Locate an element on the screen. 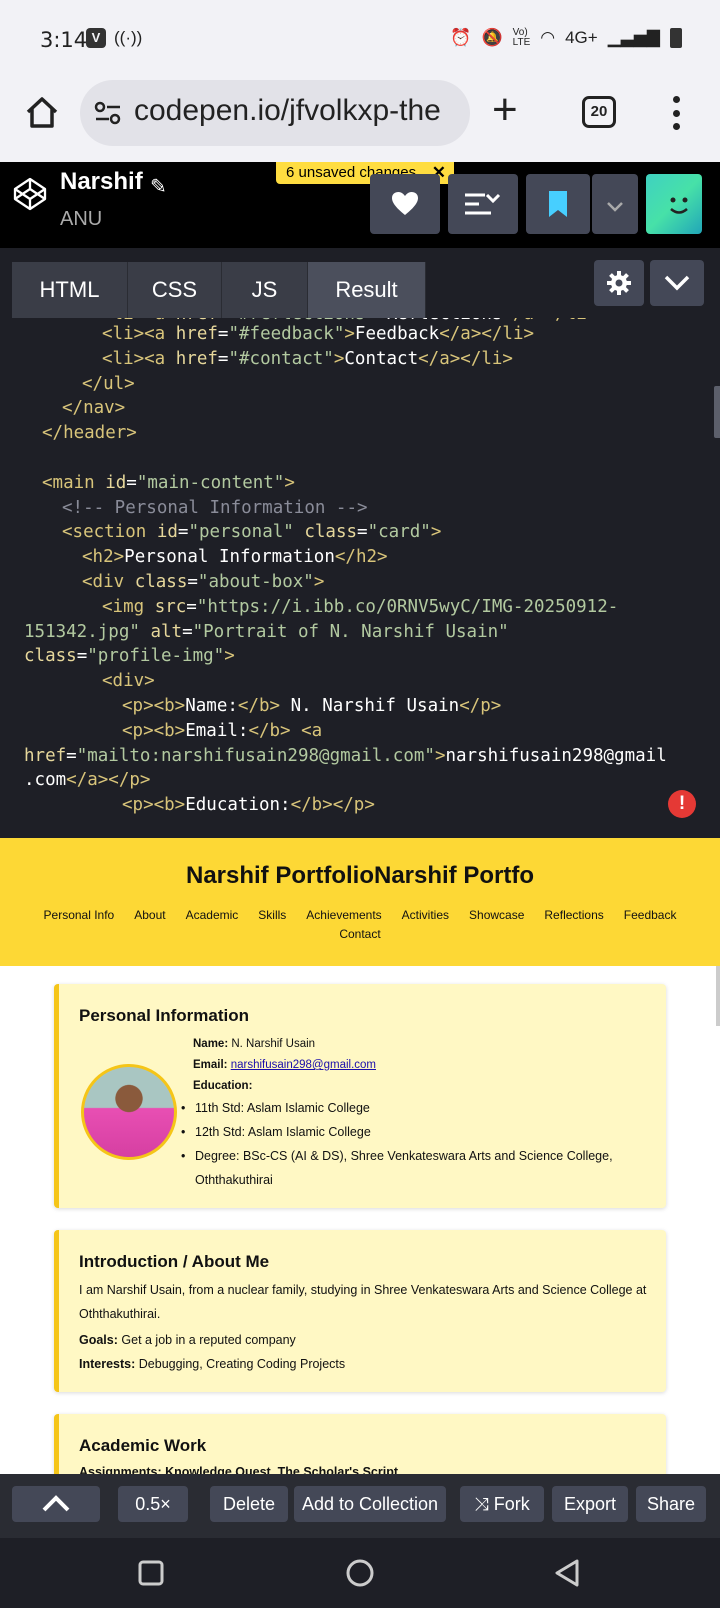 The image size is (720, 1608). code-token: </b> is located at coordinates (259, 706).